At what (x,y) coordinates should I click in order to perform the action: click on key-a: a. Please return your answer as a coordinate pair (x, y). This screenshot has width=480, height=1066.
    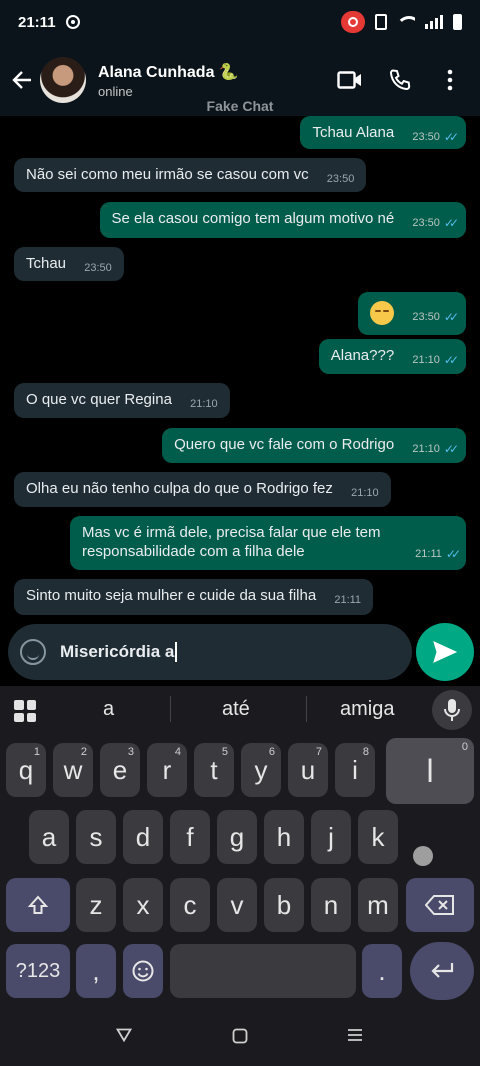
    Looking at the image, I should click on (49, 837).